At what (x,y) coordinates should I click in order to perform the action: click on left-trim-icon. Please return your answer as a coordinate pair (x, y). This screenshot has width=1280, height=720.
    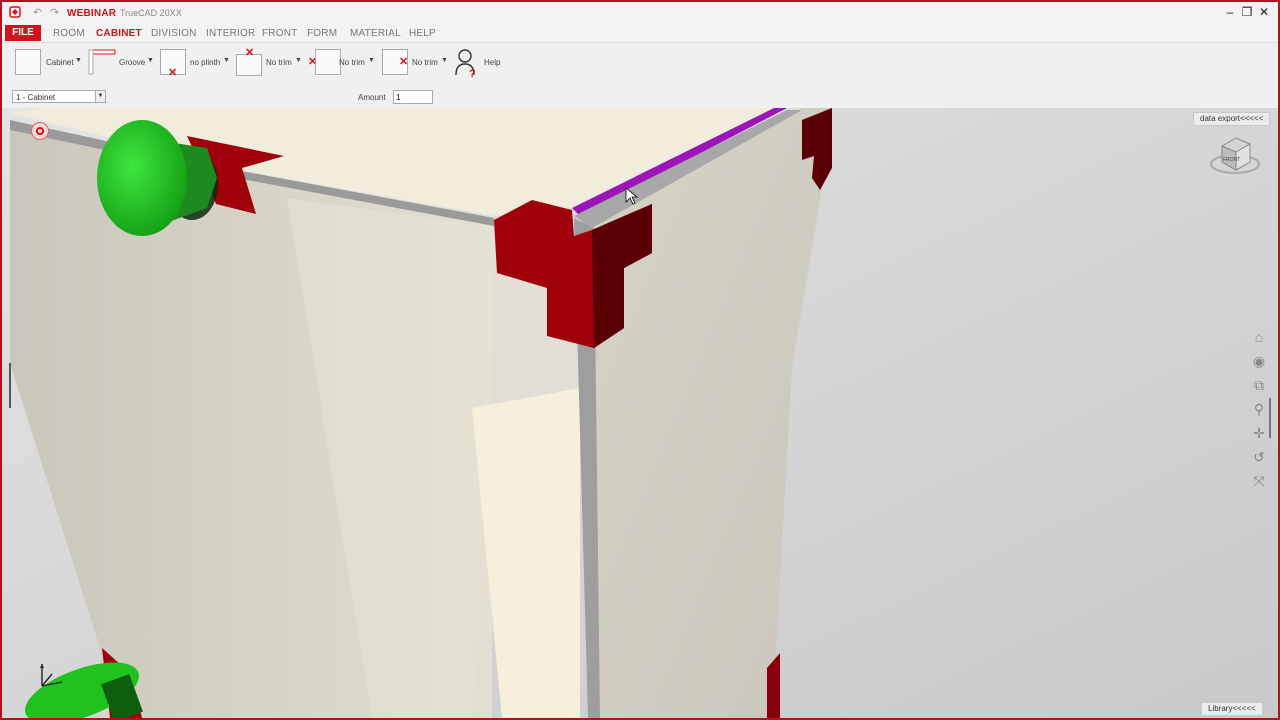
    Looking at the image, I should click on (328, 62).